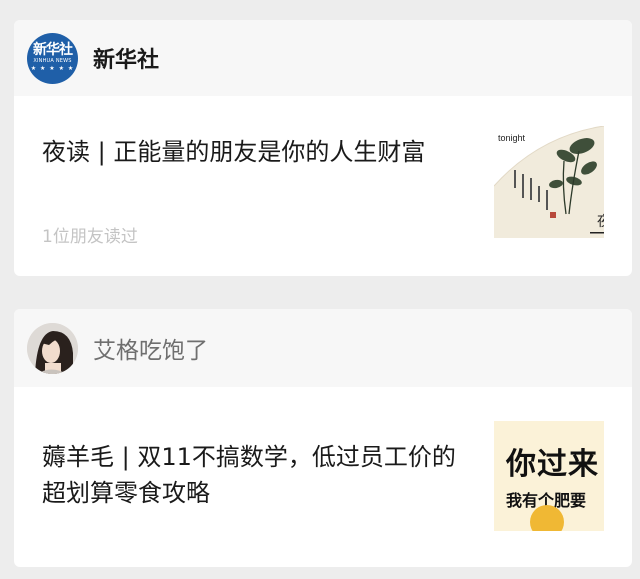 The height and width of the screenshot is (579, 640). Describe the element at coordinates (600, 222) in the screenshot. I see `svg-text: 夜` at that location.